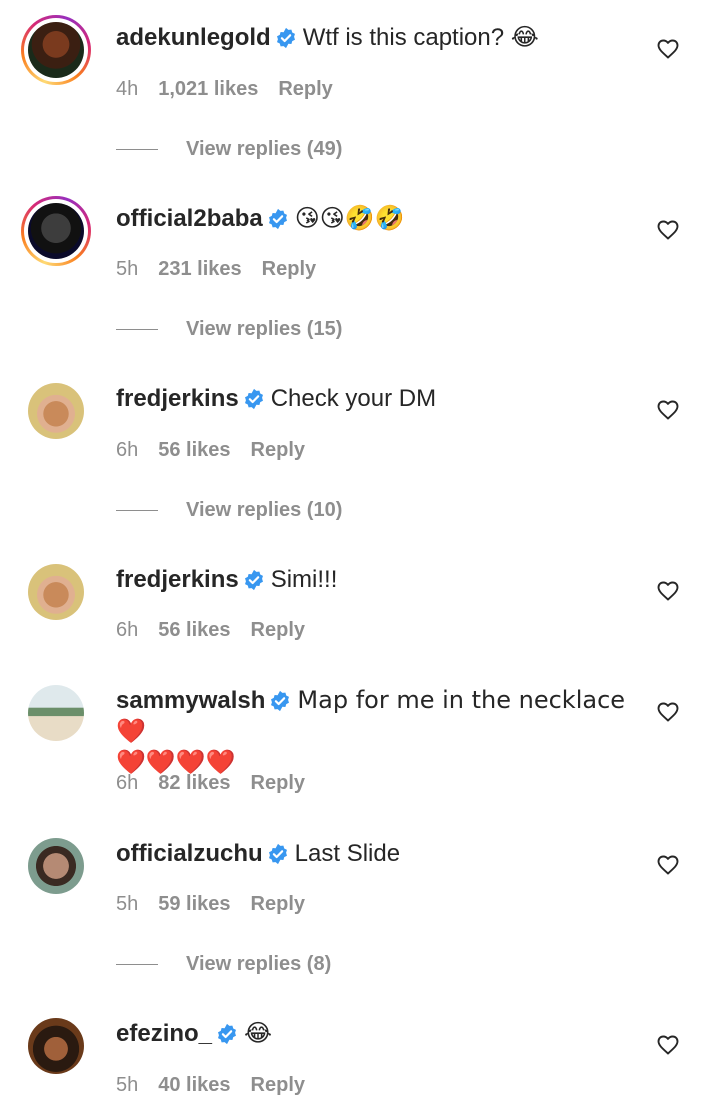  What do you see at coordinates (304, 579) in the screenshot?
I see `comment-text: Simi!!!` at bounding box center [304, 579].